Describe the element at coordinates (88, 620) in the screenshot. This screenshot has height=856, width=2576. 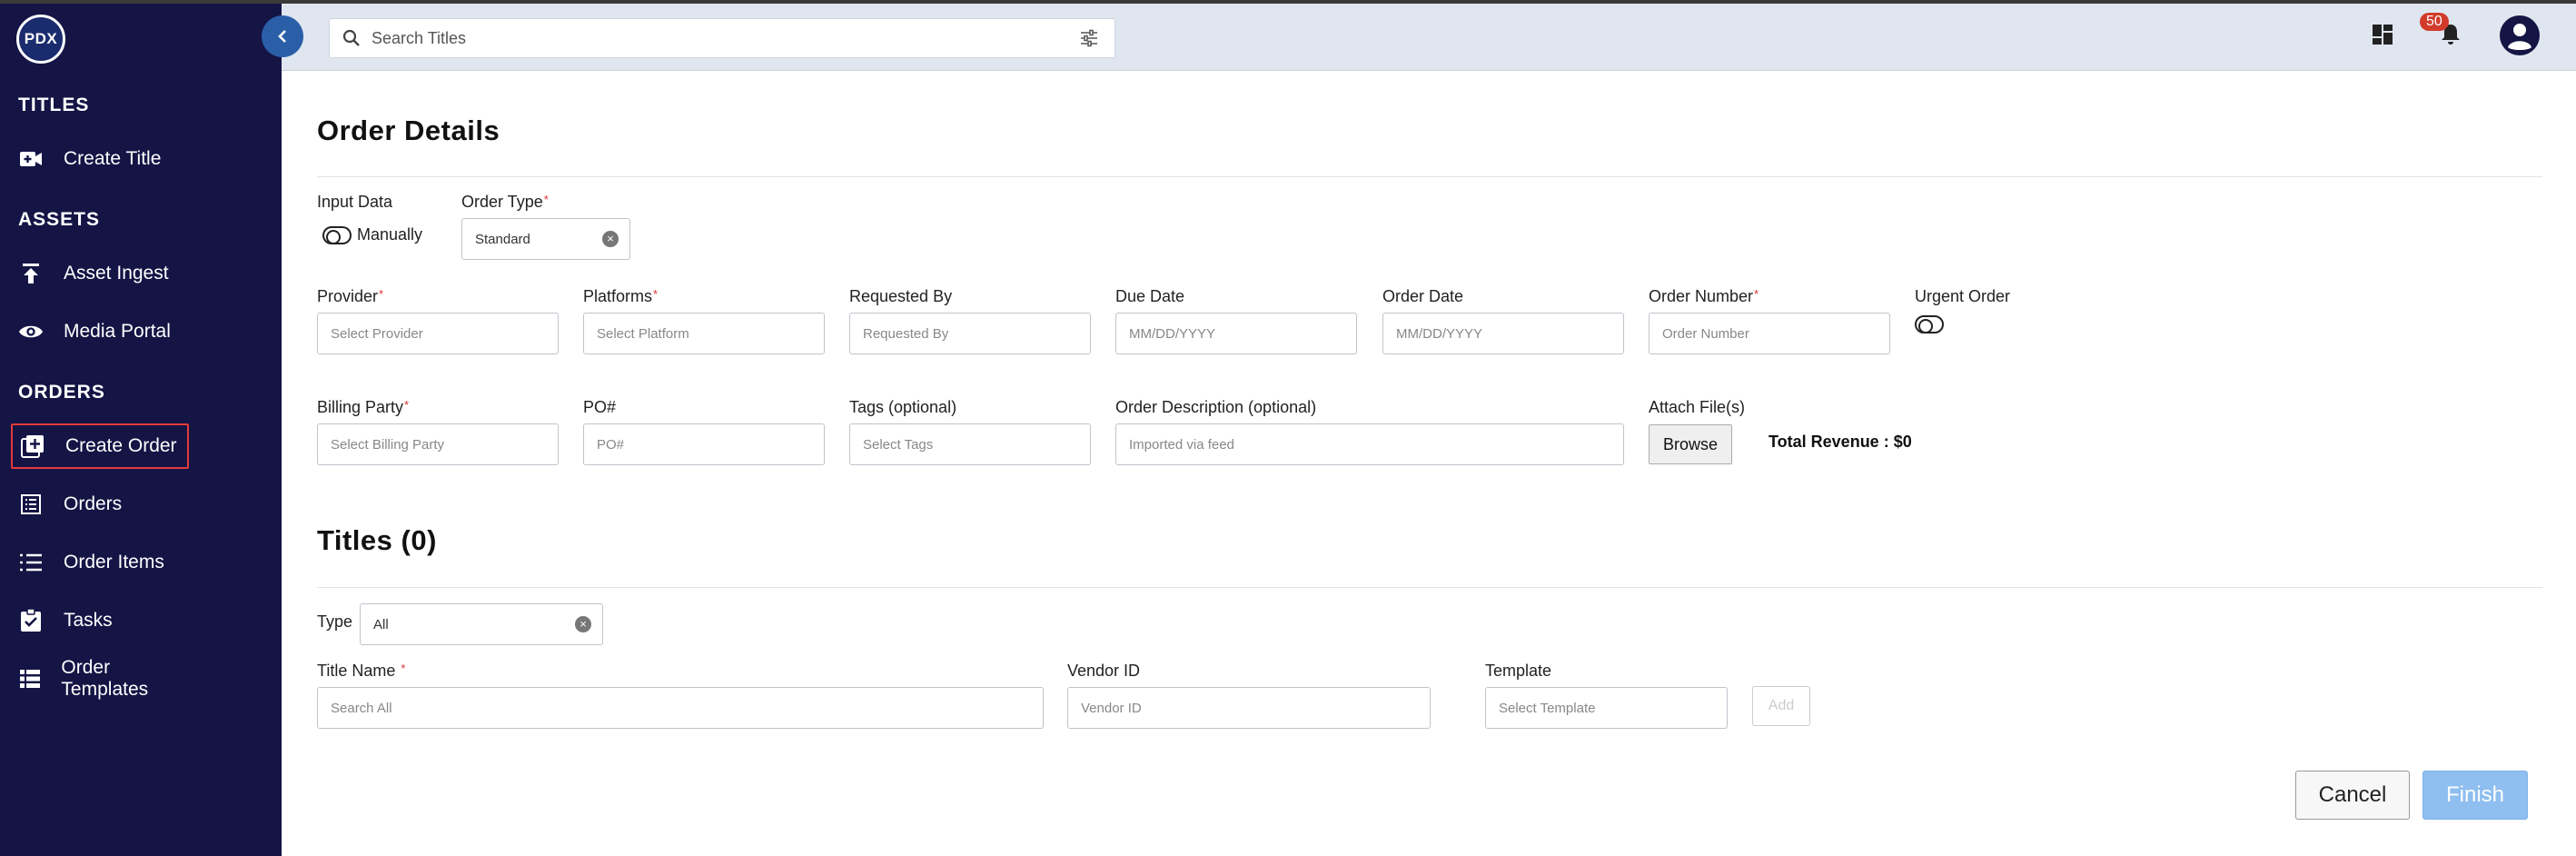
I see `sidebar-item-label: Tasks` at that location.